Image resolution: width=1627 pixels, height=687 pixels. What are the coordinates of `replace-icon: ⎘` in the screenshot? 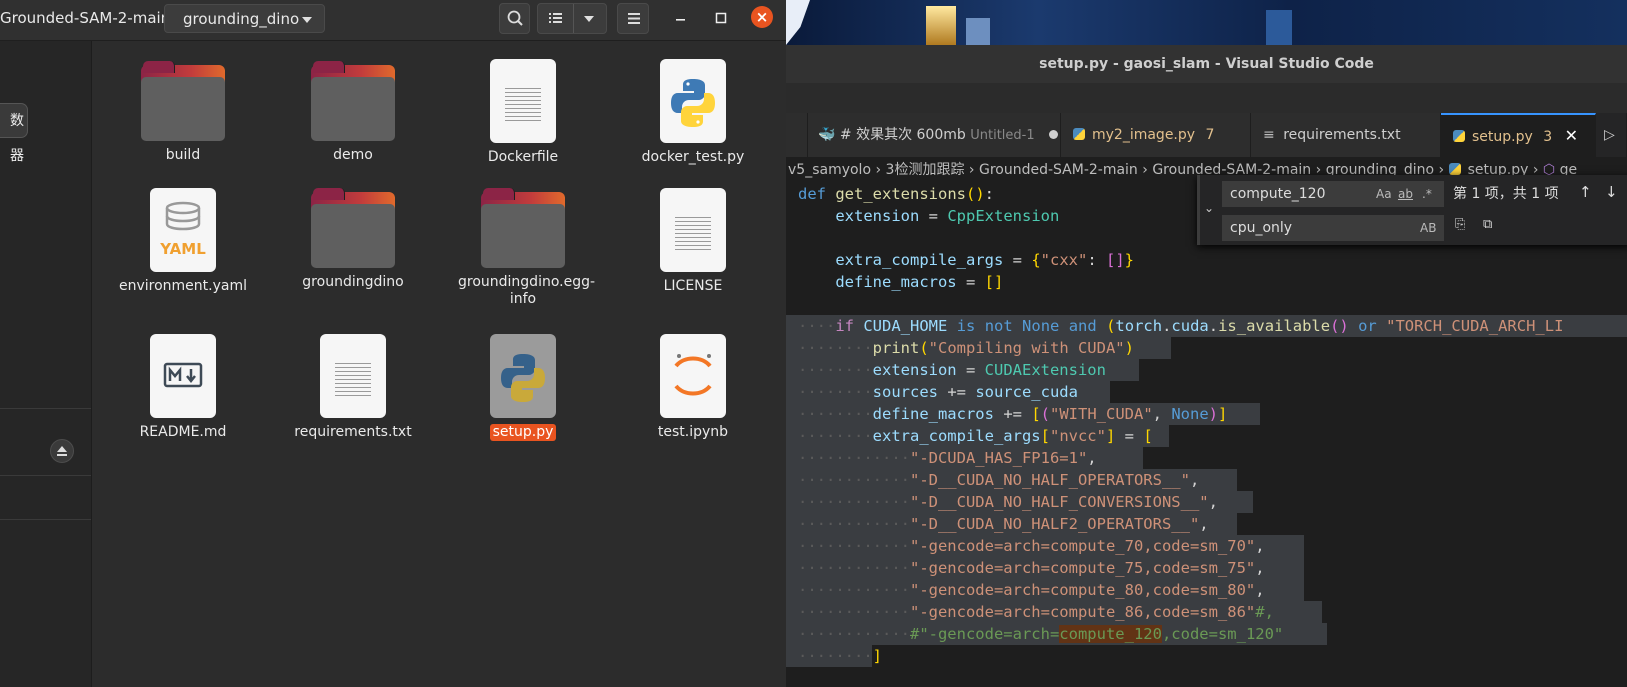 It's located at (1460, 224).